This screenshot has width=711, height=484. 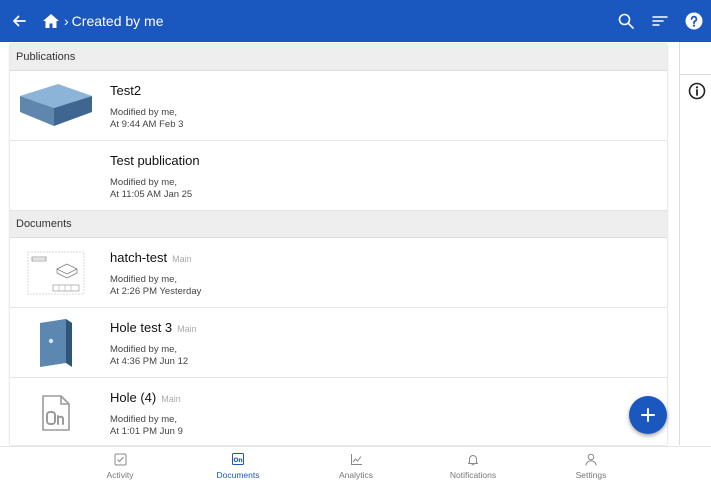 I want to click on sort-button, so click(x=660, y=21).